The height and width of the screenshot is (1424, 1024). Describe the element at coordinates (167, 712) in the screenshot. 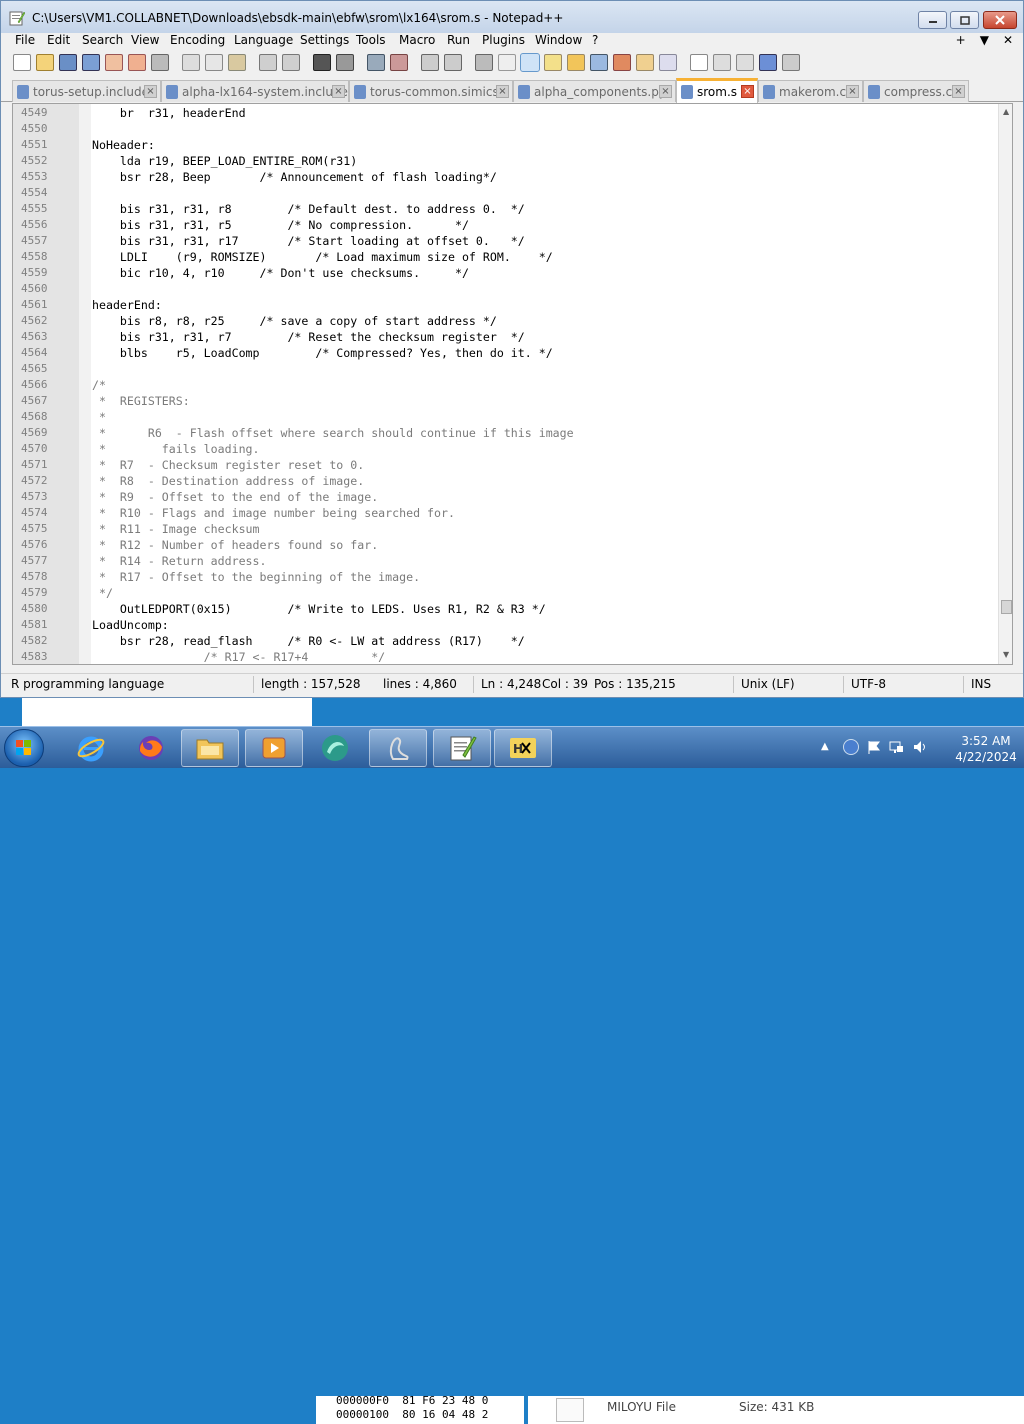

I see `background-window` at that location.